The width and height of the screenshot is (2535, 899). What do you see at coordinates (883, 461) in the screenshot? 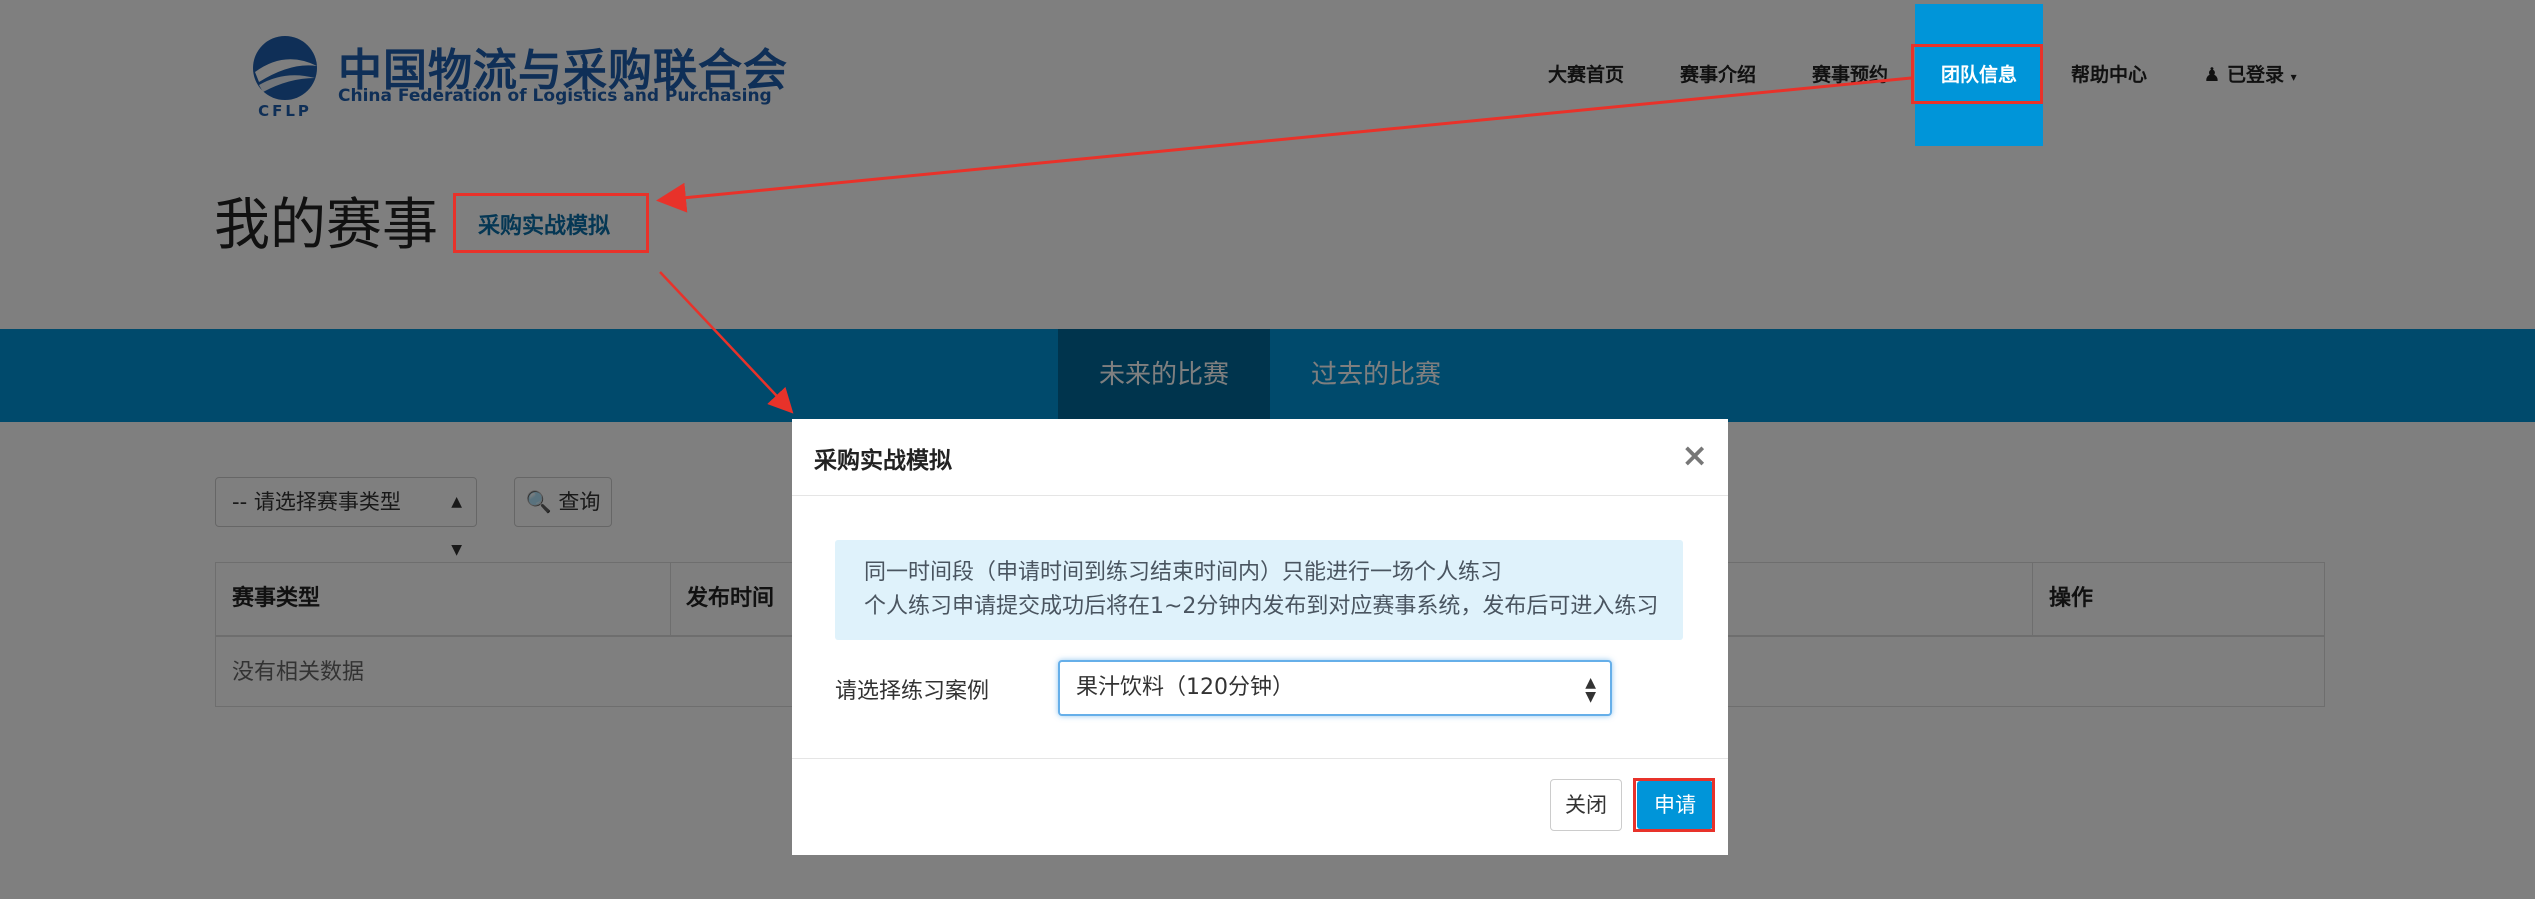
I see `modal-title: 采购实战模拟` at bounding box center [883, 461].